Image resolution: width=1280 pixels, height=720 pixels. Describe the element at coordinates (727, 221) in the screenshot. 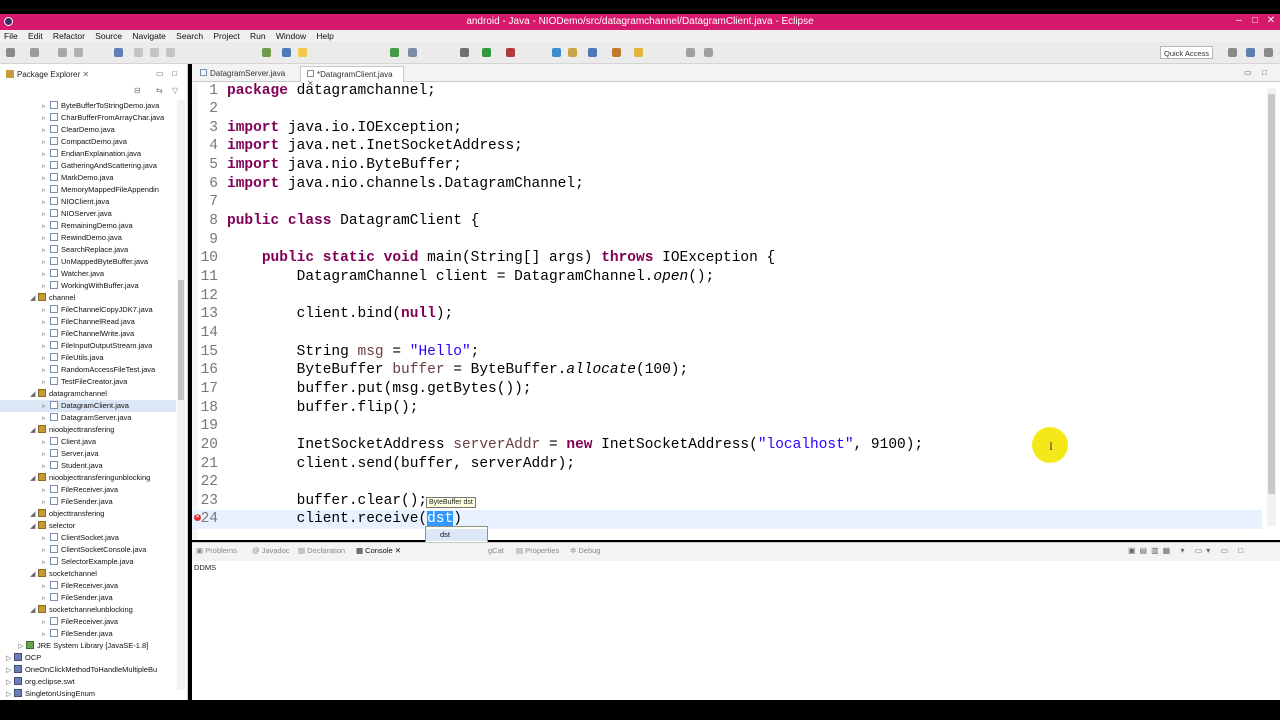

I see `code-line: 8 public class DatagramClient {` at that location.